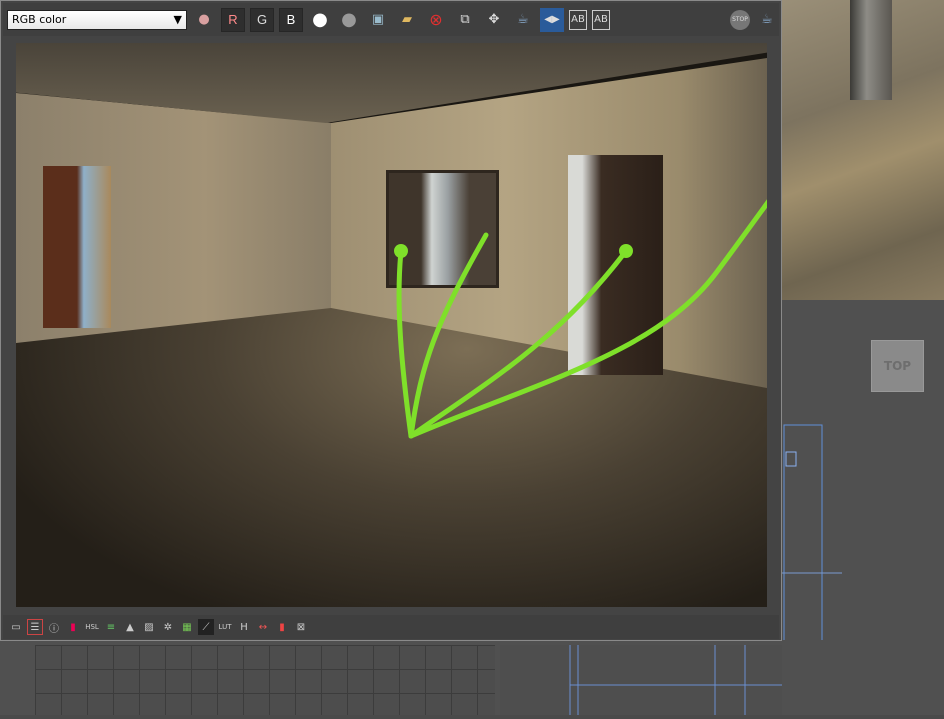 The width and height of the screenshot is (944, 719). What do you see at coordinates (233, 19) in the screenshot?
I see `red-channel-button: R` at bounding box center [233, 19].